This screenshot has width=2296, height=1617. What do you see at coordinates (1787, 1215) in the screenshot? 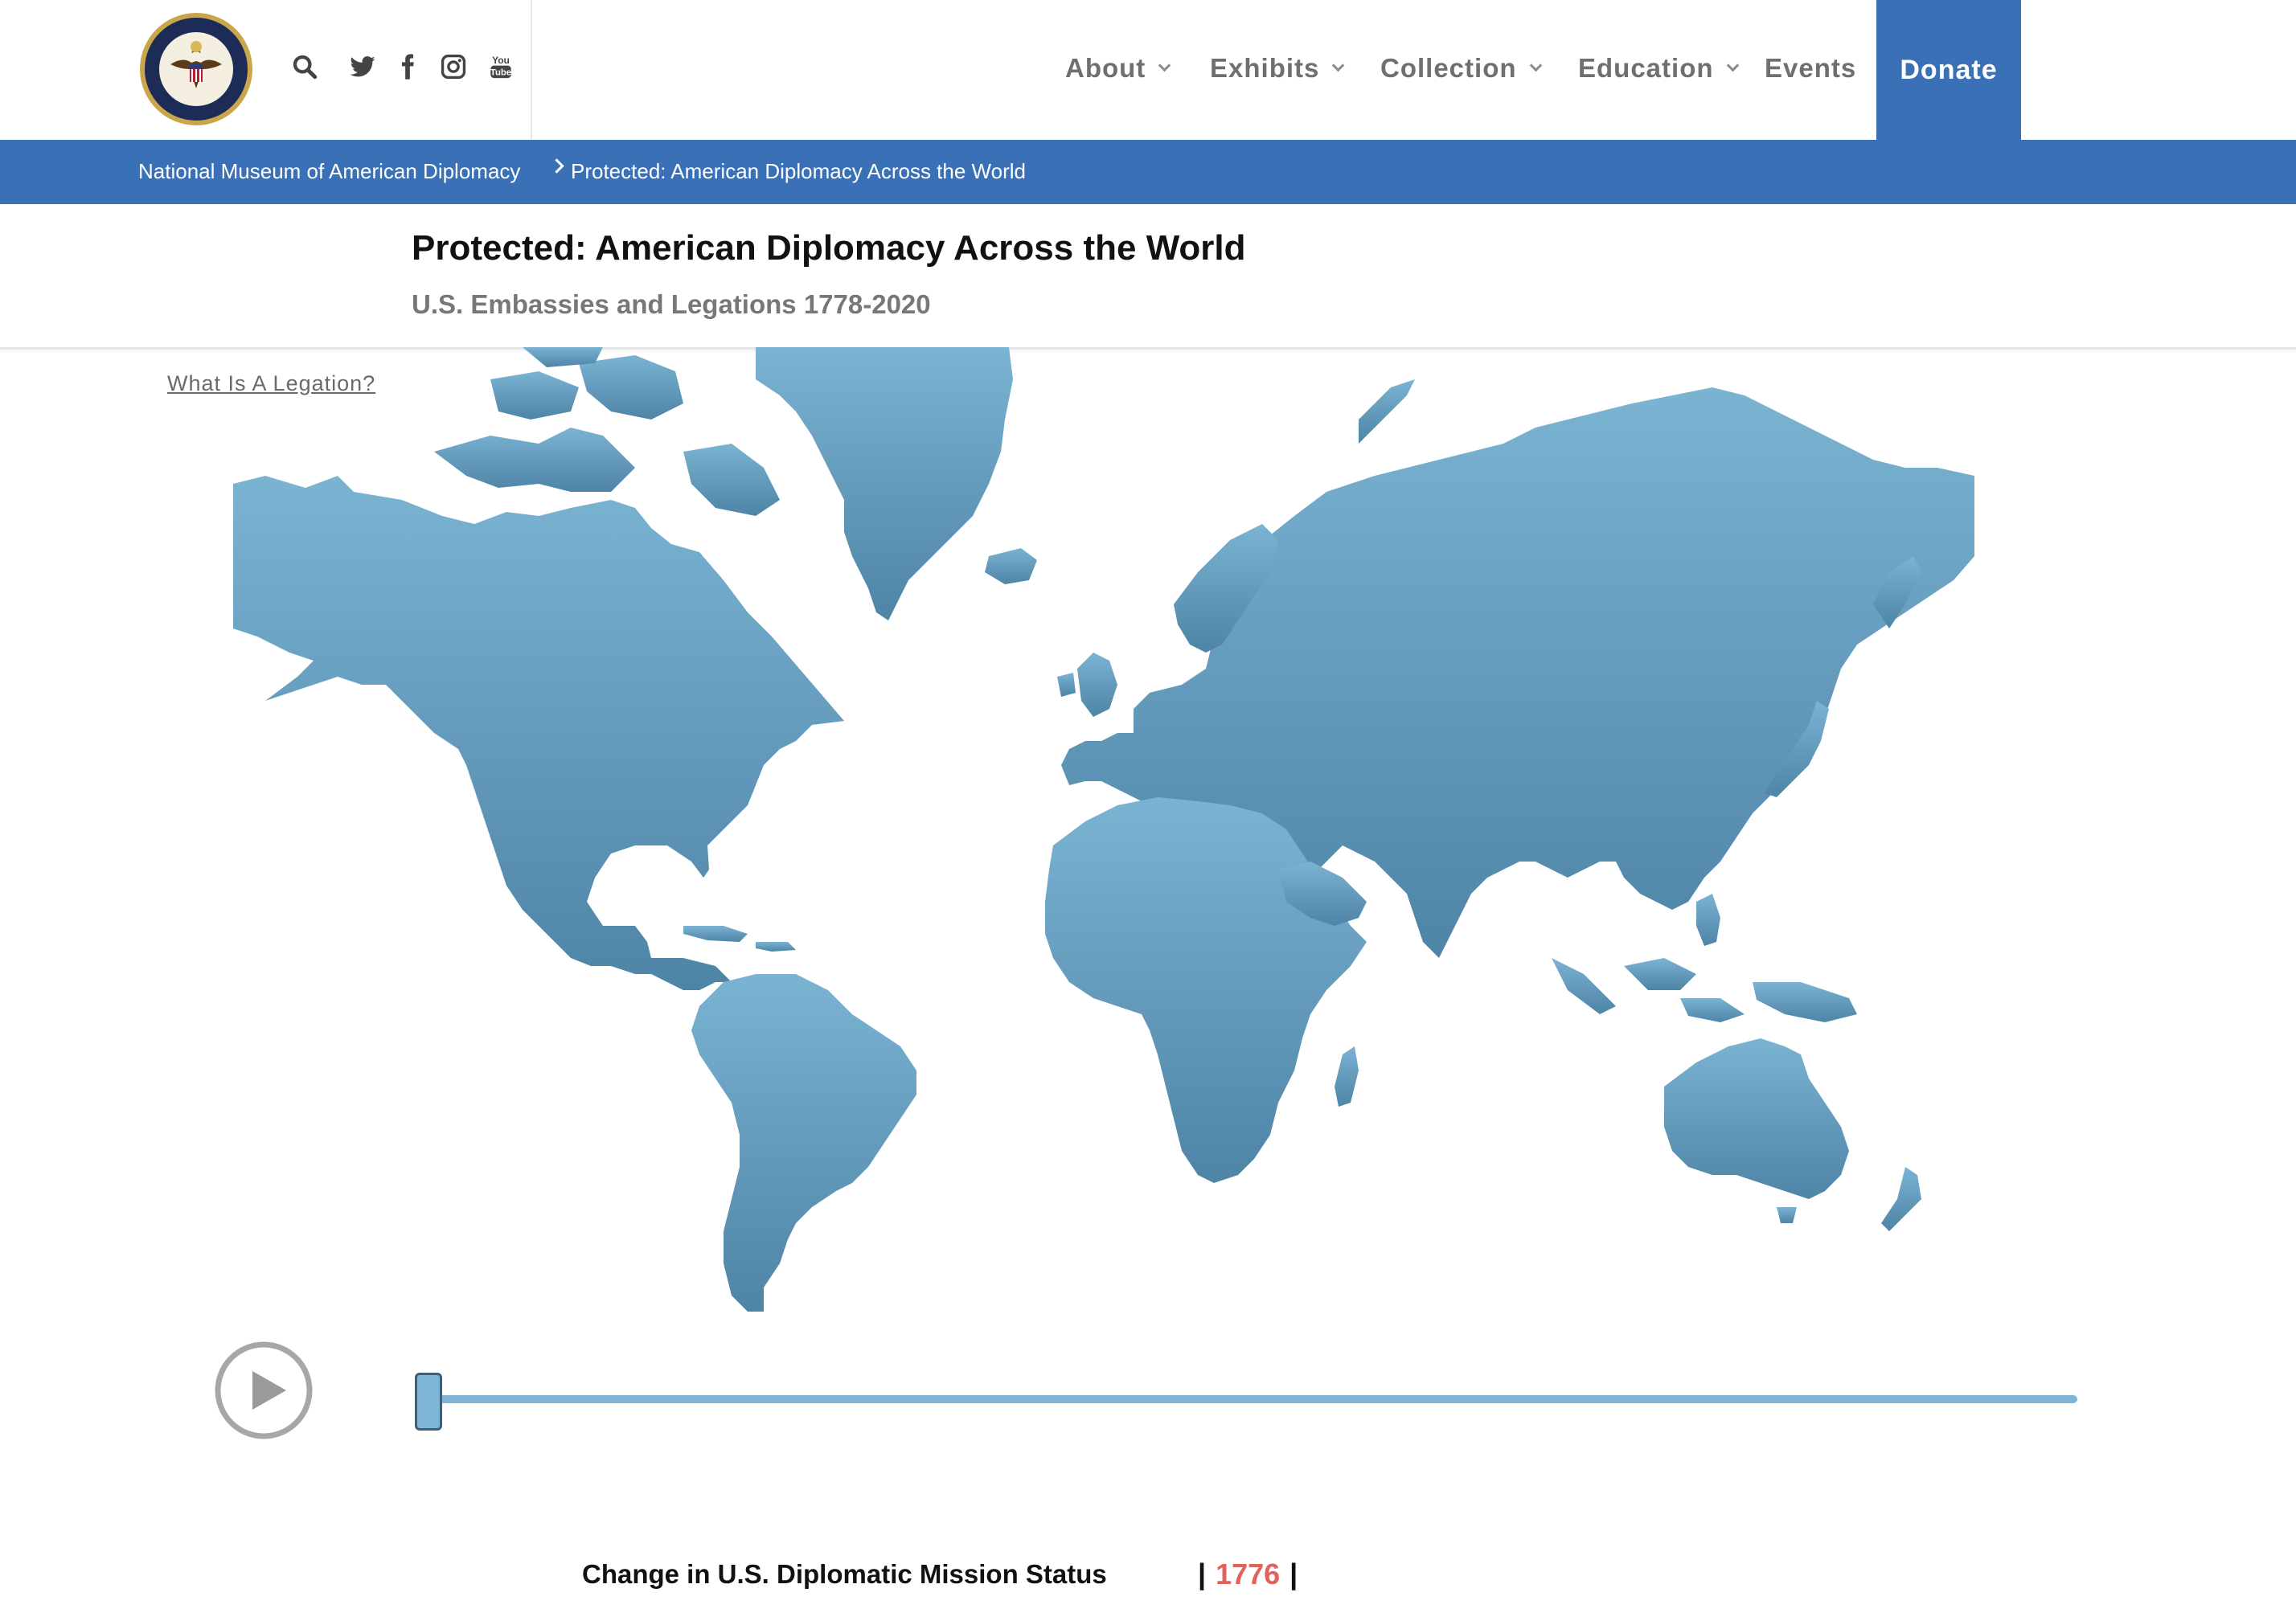
I see `tasmania` at bounding box center [1787, 1215].